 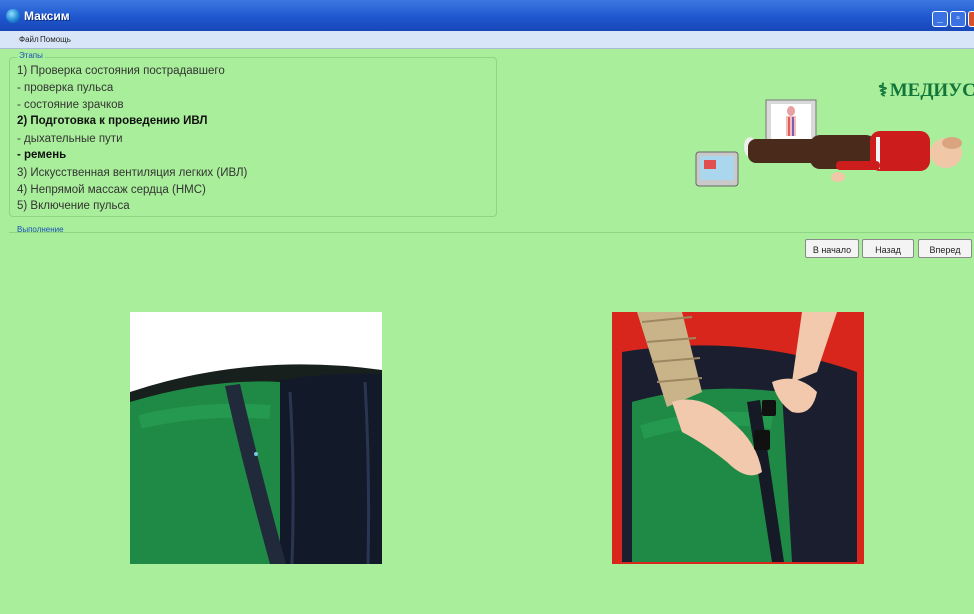 What do you see at coordinates (132, 173) in the screenshot?
I see `stage-item: 3) Искусственная вентиляция легких (ИВЛ)` at bounding box center [132, 173].